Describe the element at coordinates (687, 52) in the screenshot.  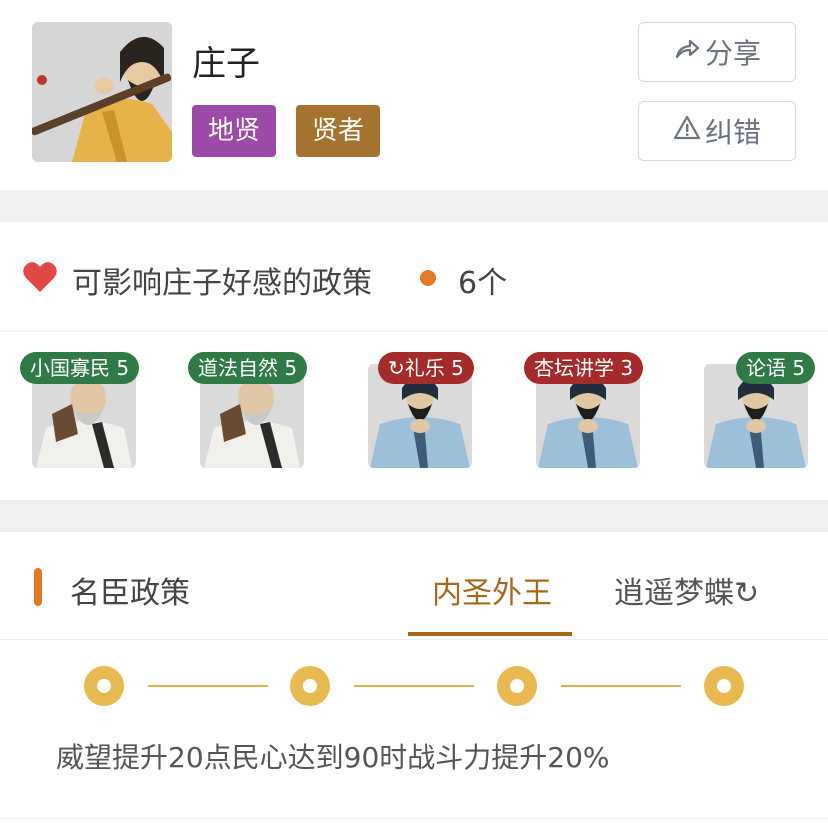
I see `share-arrow-icon` at that location.